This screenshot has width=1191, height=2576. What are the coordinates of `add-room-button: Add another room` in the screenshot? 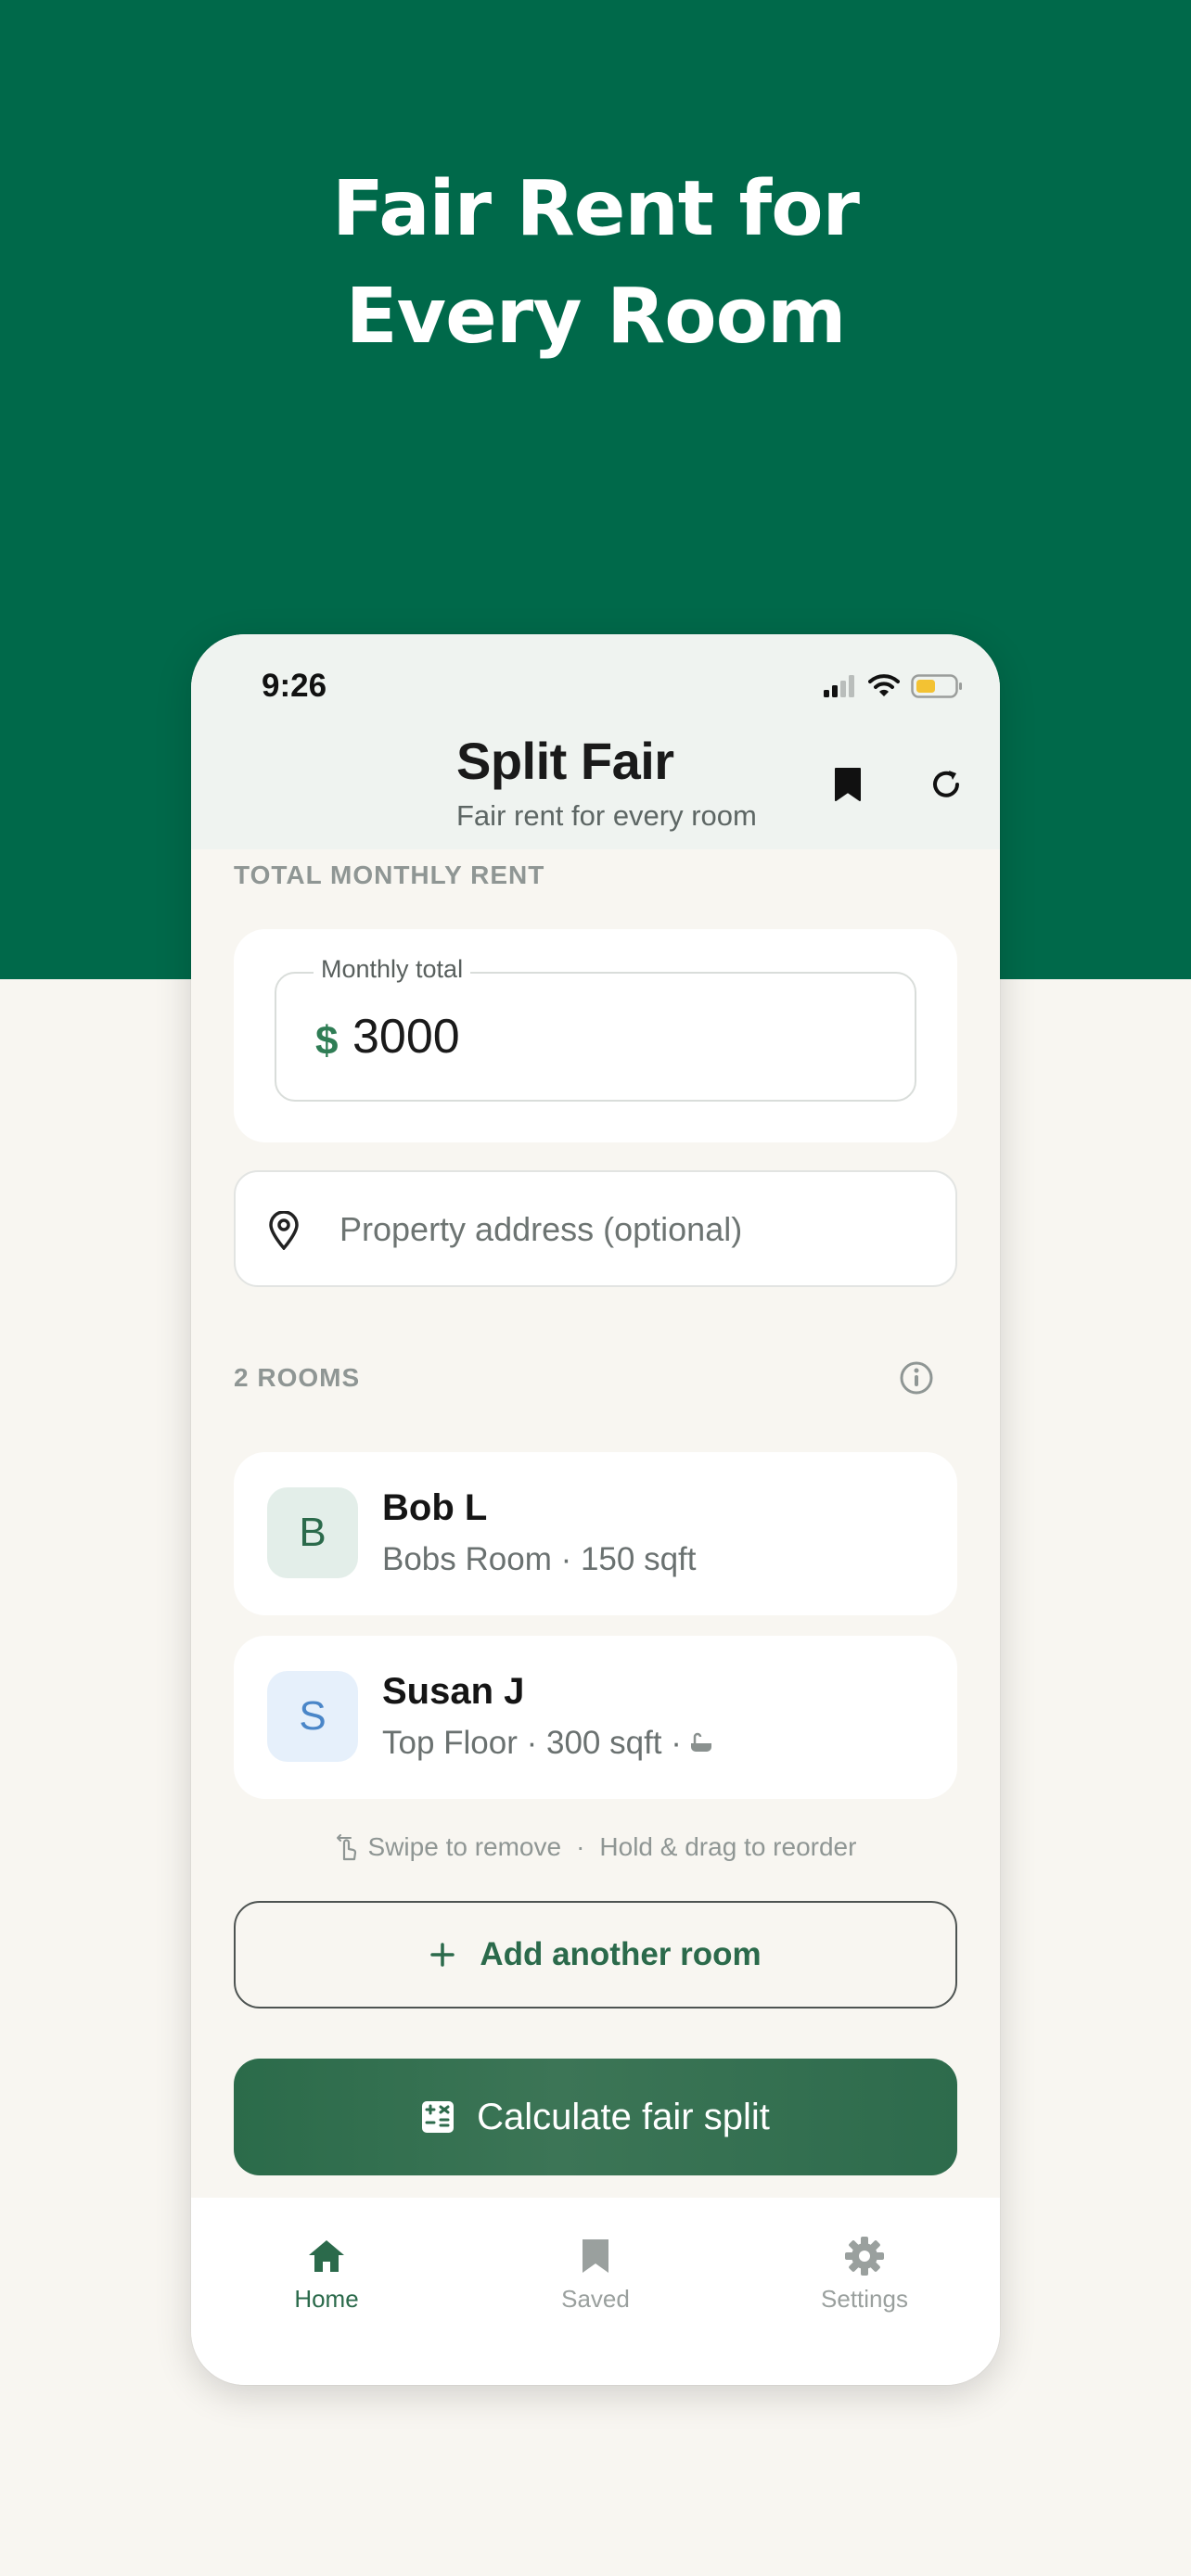 It's located at (595, 1955).